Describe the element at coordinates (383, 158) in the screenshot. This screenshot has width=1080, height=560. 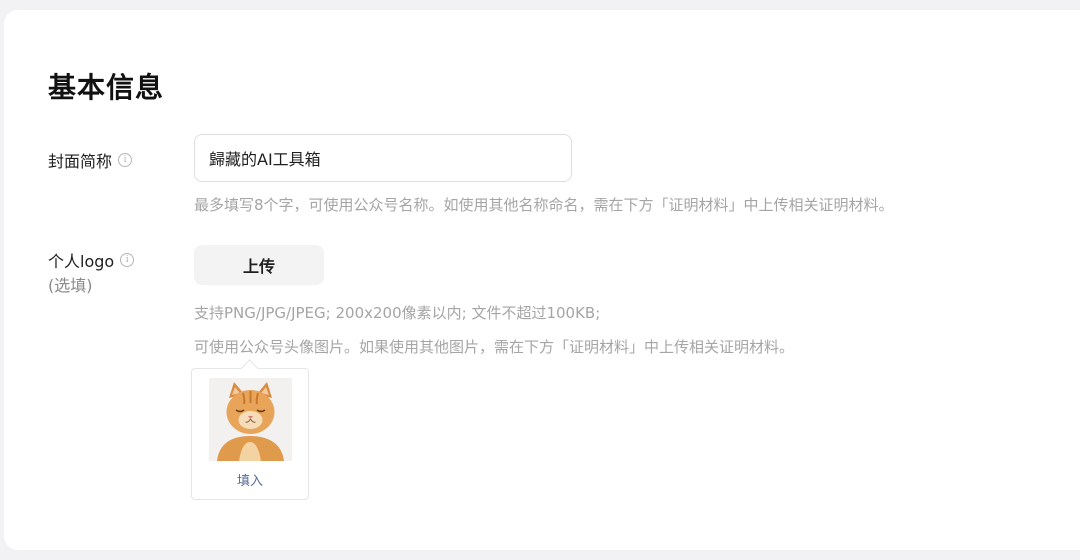
I see `cover-name-input` at that location.